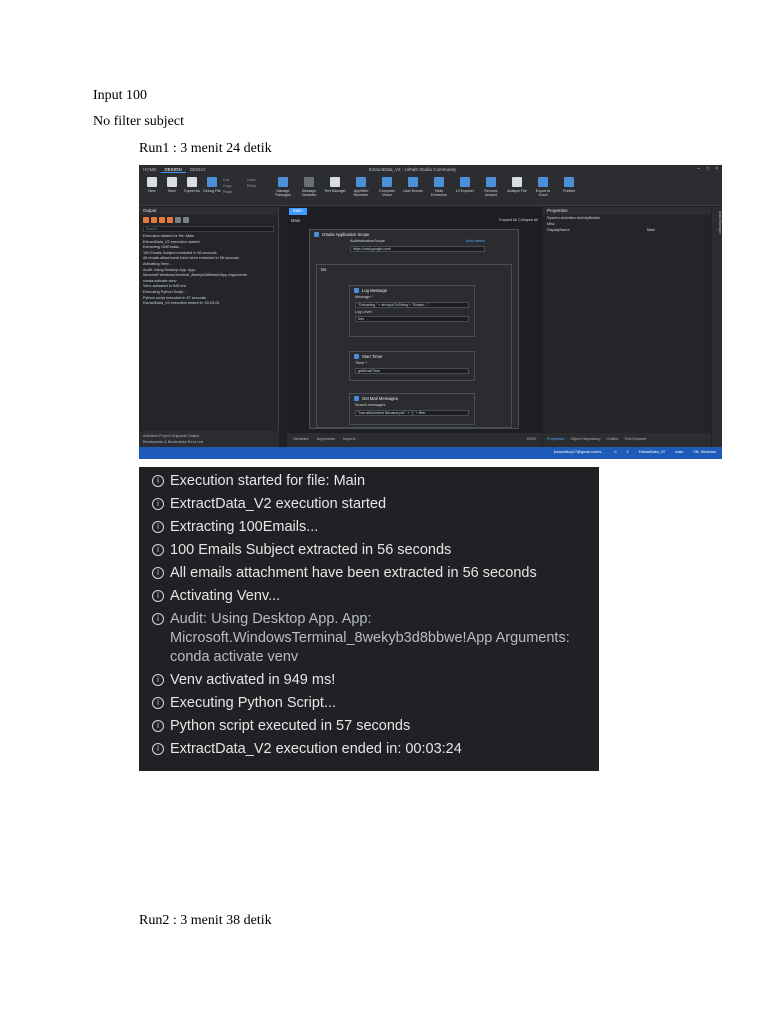  I want to click on left-tabs-row2: Breakpoints & Bookmarks Error List, so click(209, 442).